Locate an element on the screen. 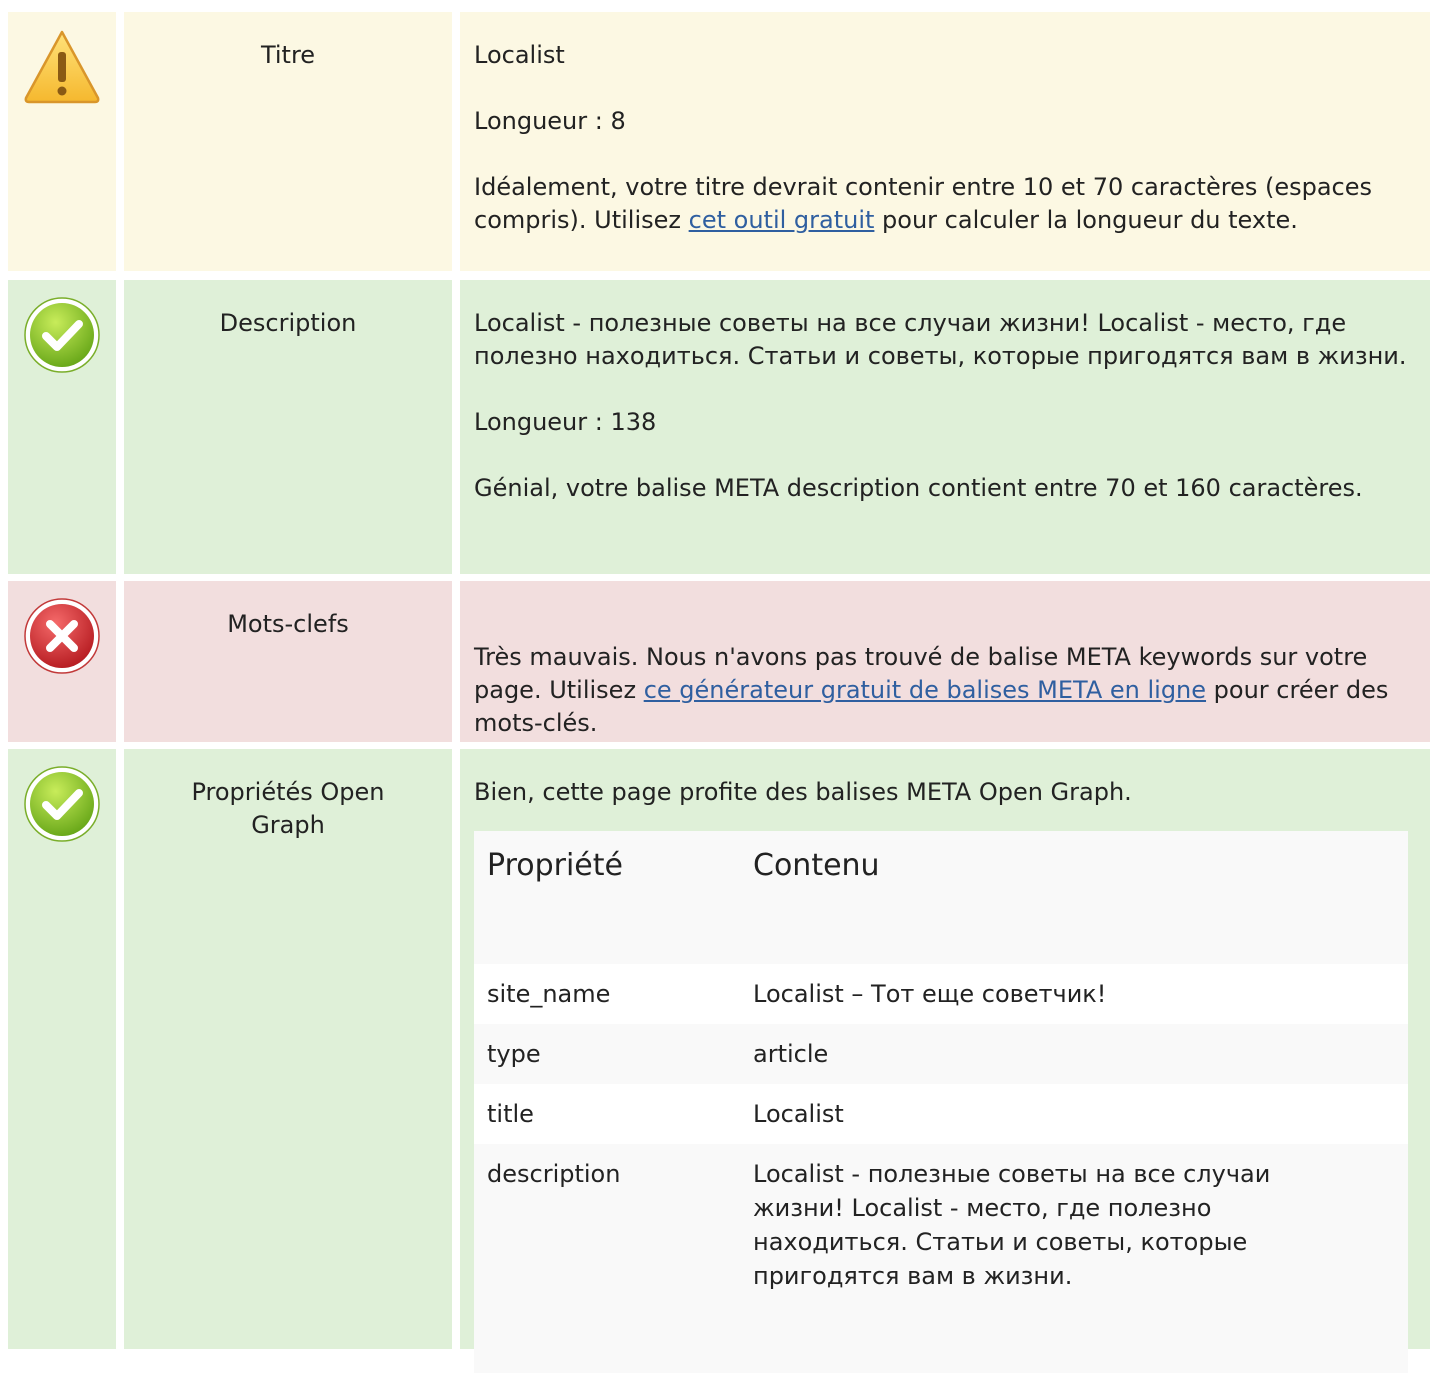  free-tool-link: cet outil gratuit is located at coordinates (782, 220).